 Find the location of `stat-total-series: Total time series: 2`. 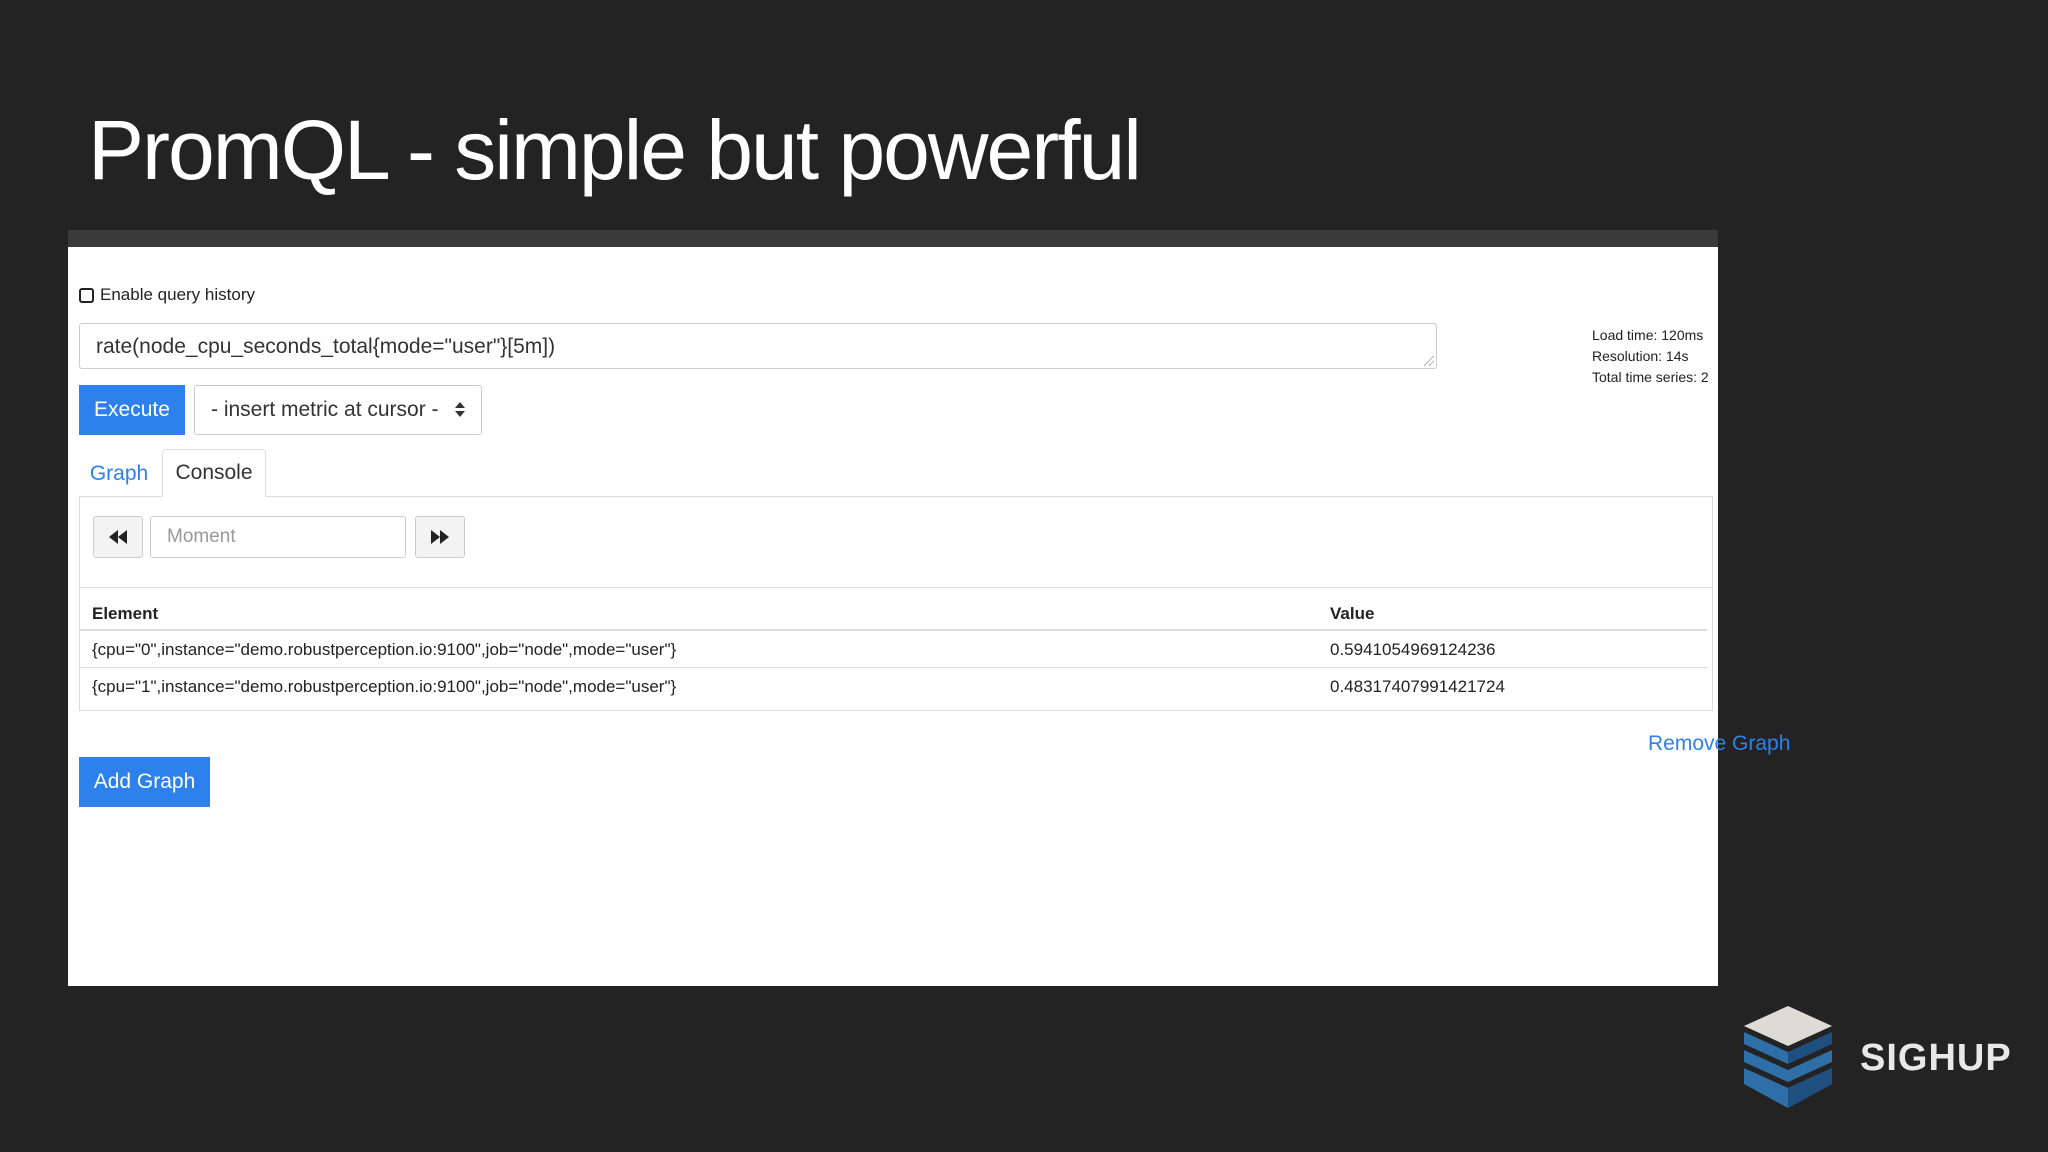

stat-total-series: Total time series: 2 is located at coordinates (1650, 377).